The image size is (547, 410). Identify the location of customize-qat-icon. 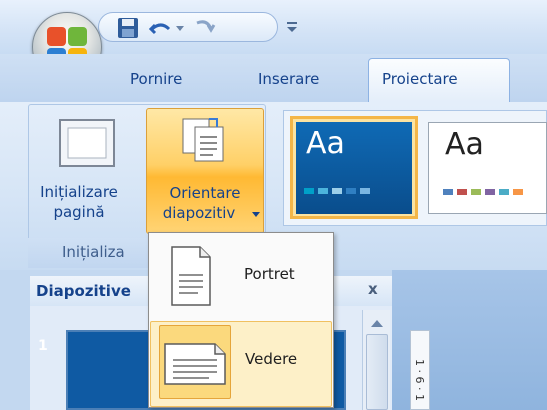
(292, 27).